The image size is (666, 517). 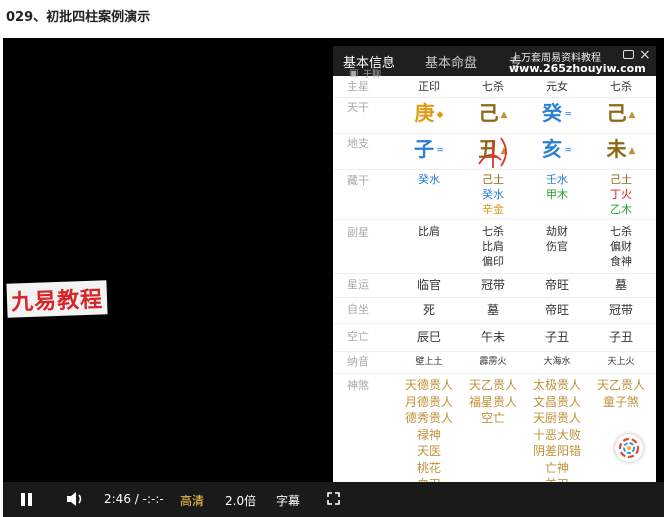 I want to click on quality-button: 高清, so click(x=192, y=500).